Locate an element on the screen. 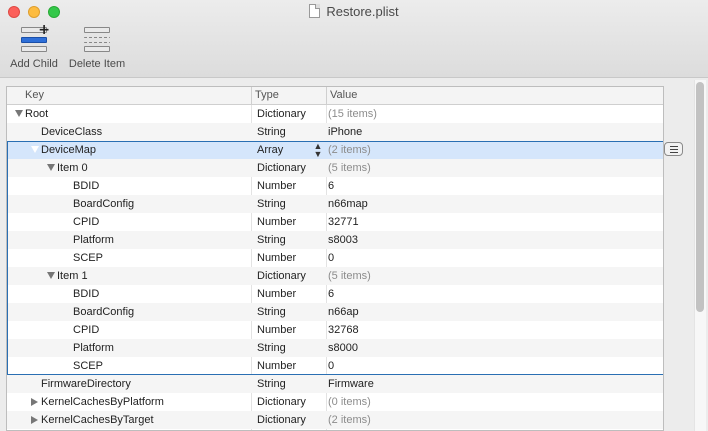  outline-row: Platform String s8003 is located at coordinates (335, 240).